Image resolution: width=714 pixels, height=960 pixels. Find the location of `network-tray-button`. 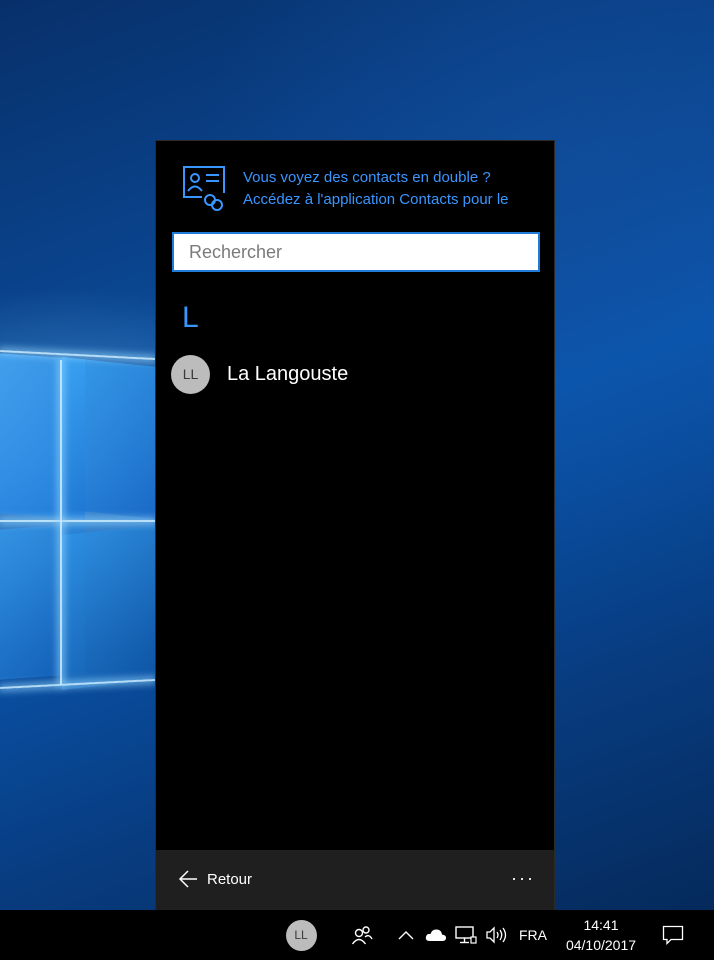

network-tray-button is located at coordinates (466, 935).